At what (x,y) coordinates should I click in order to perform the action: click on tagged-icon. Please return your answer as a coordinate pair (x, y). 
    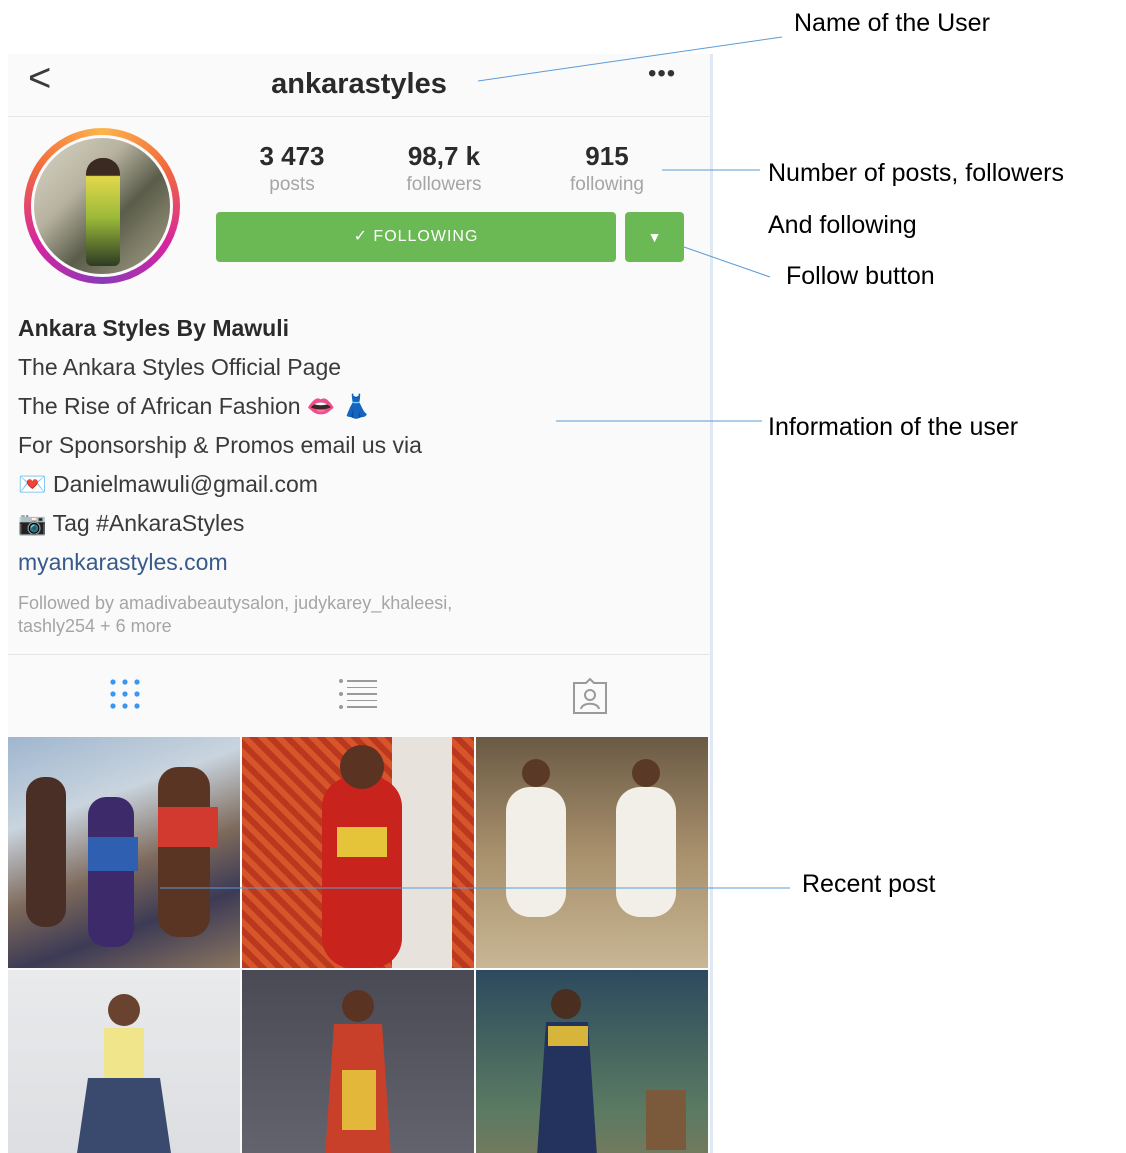
    Looking at the image, I should click on (590, 695).